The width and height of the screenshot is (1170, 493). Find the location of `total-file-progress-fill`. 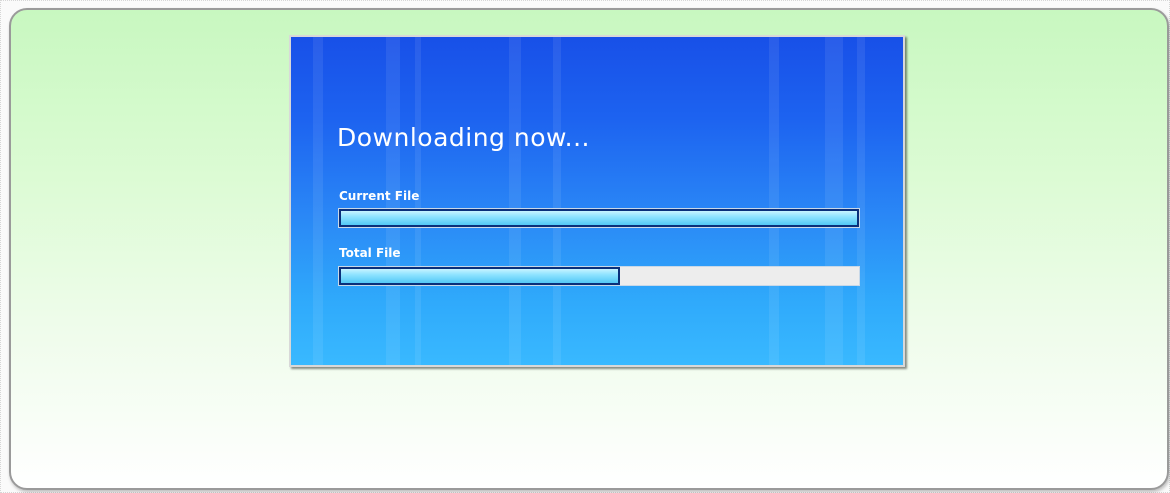

total-file-progress-fill is located at coordinates (479, 276).